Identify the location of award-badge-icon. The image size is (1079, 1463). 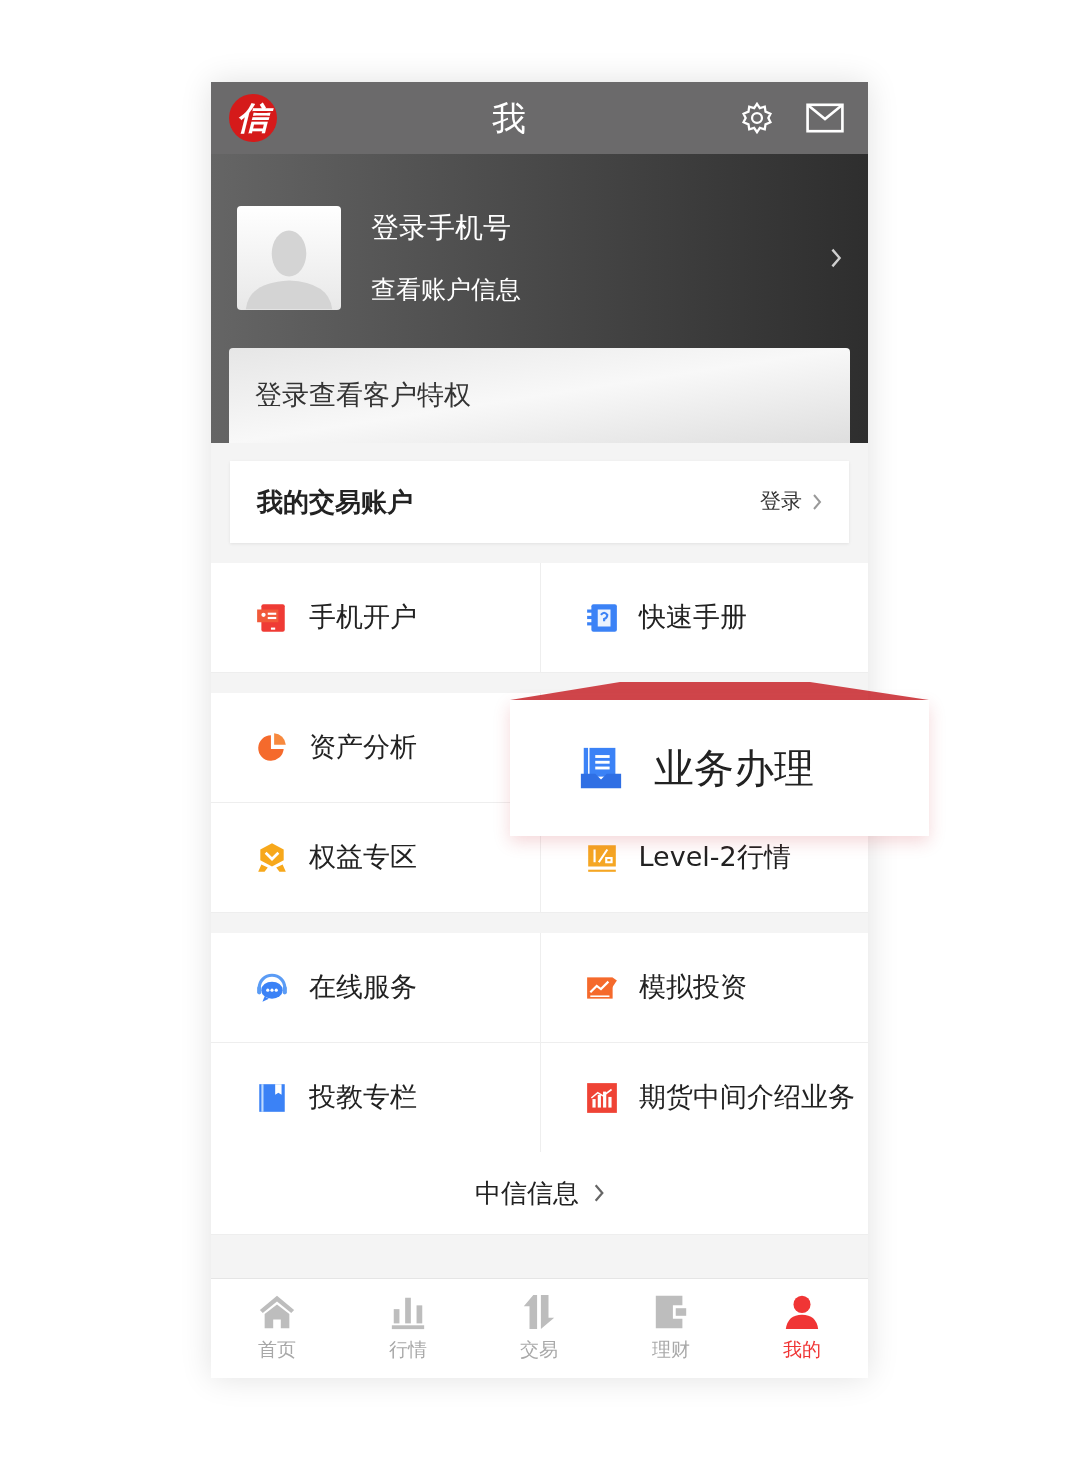
(272, 857).